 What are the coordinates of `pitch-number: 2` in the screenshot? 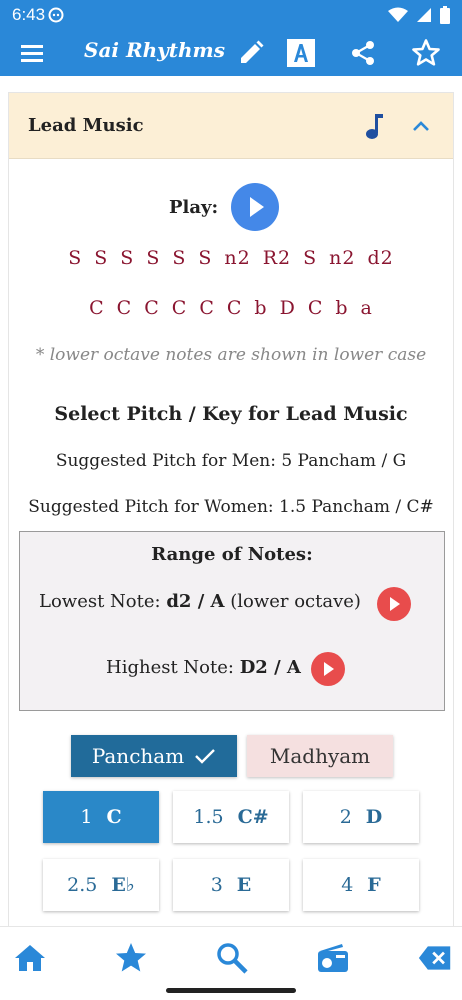 It's located at (345, 817).